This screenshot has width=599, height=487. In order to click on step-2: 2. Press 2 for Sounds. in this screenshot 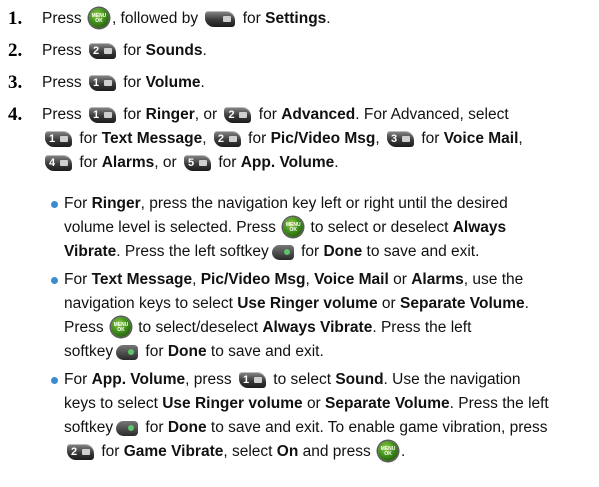, I will do `click(300, 51)`.